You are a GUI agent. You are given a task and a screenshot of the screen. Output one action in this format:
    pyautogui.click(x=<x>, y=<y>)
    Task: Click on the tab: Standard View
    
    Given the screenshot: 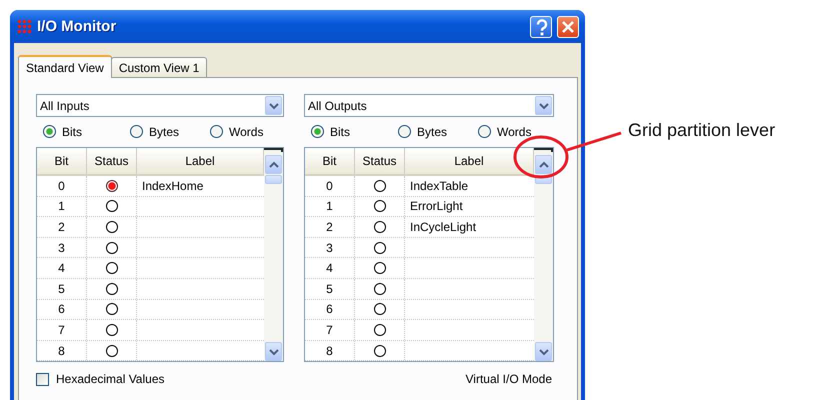 What is the action you would take?
    pyautogui.click(x=65, y=66)
    